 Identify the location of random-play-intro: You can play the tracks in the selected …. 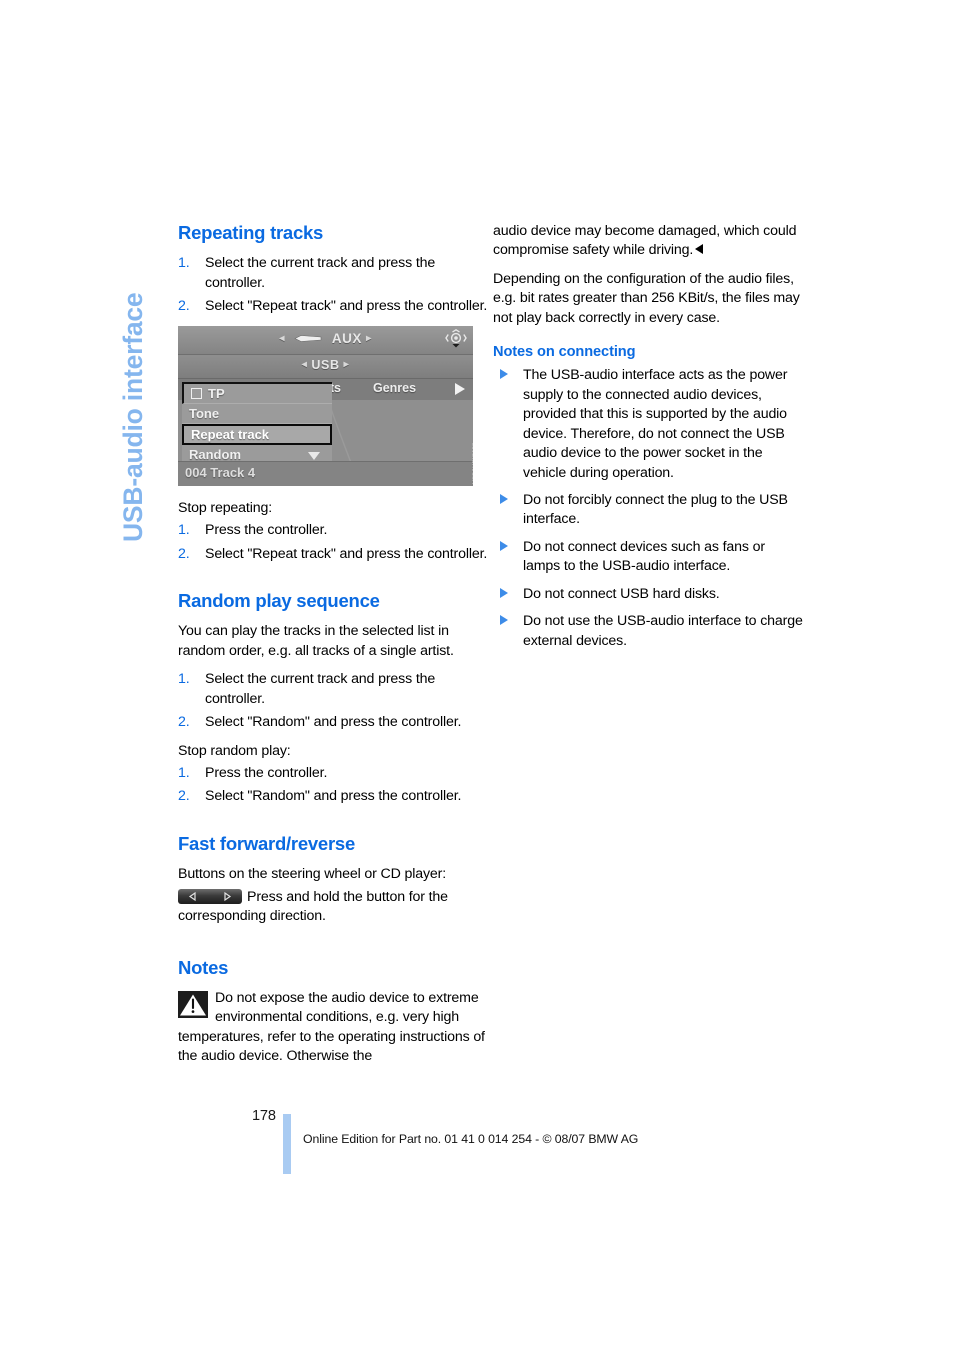
(316, 641).